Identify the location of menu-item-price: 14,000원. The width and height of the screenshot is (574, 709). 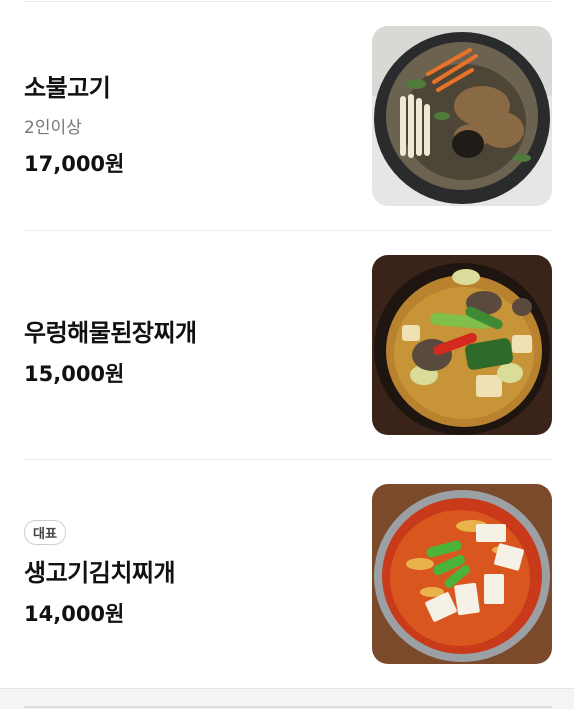
(74, 614).